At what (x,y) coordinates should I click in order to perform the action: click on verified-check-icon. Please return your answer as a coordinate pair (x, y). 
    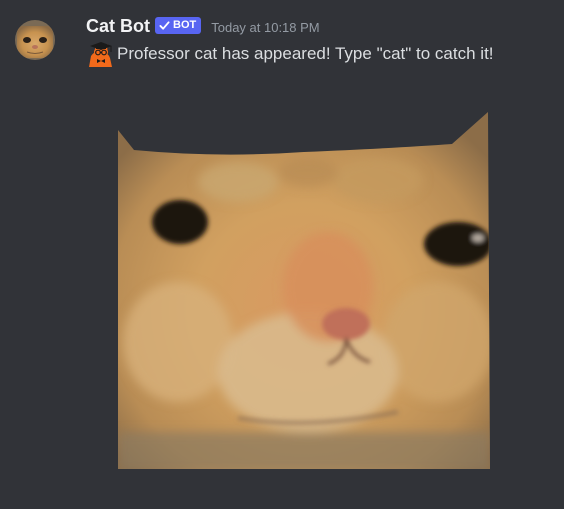
    Looking at the image, I should click on (164, 25).